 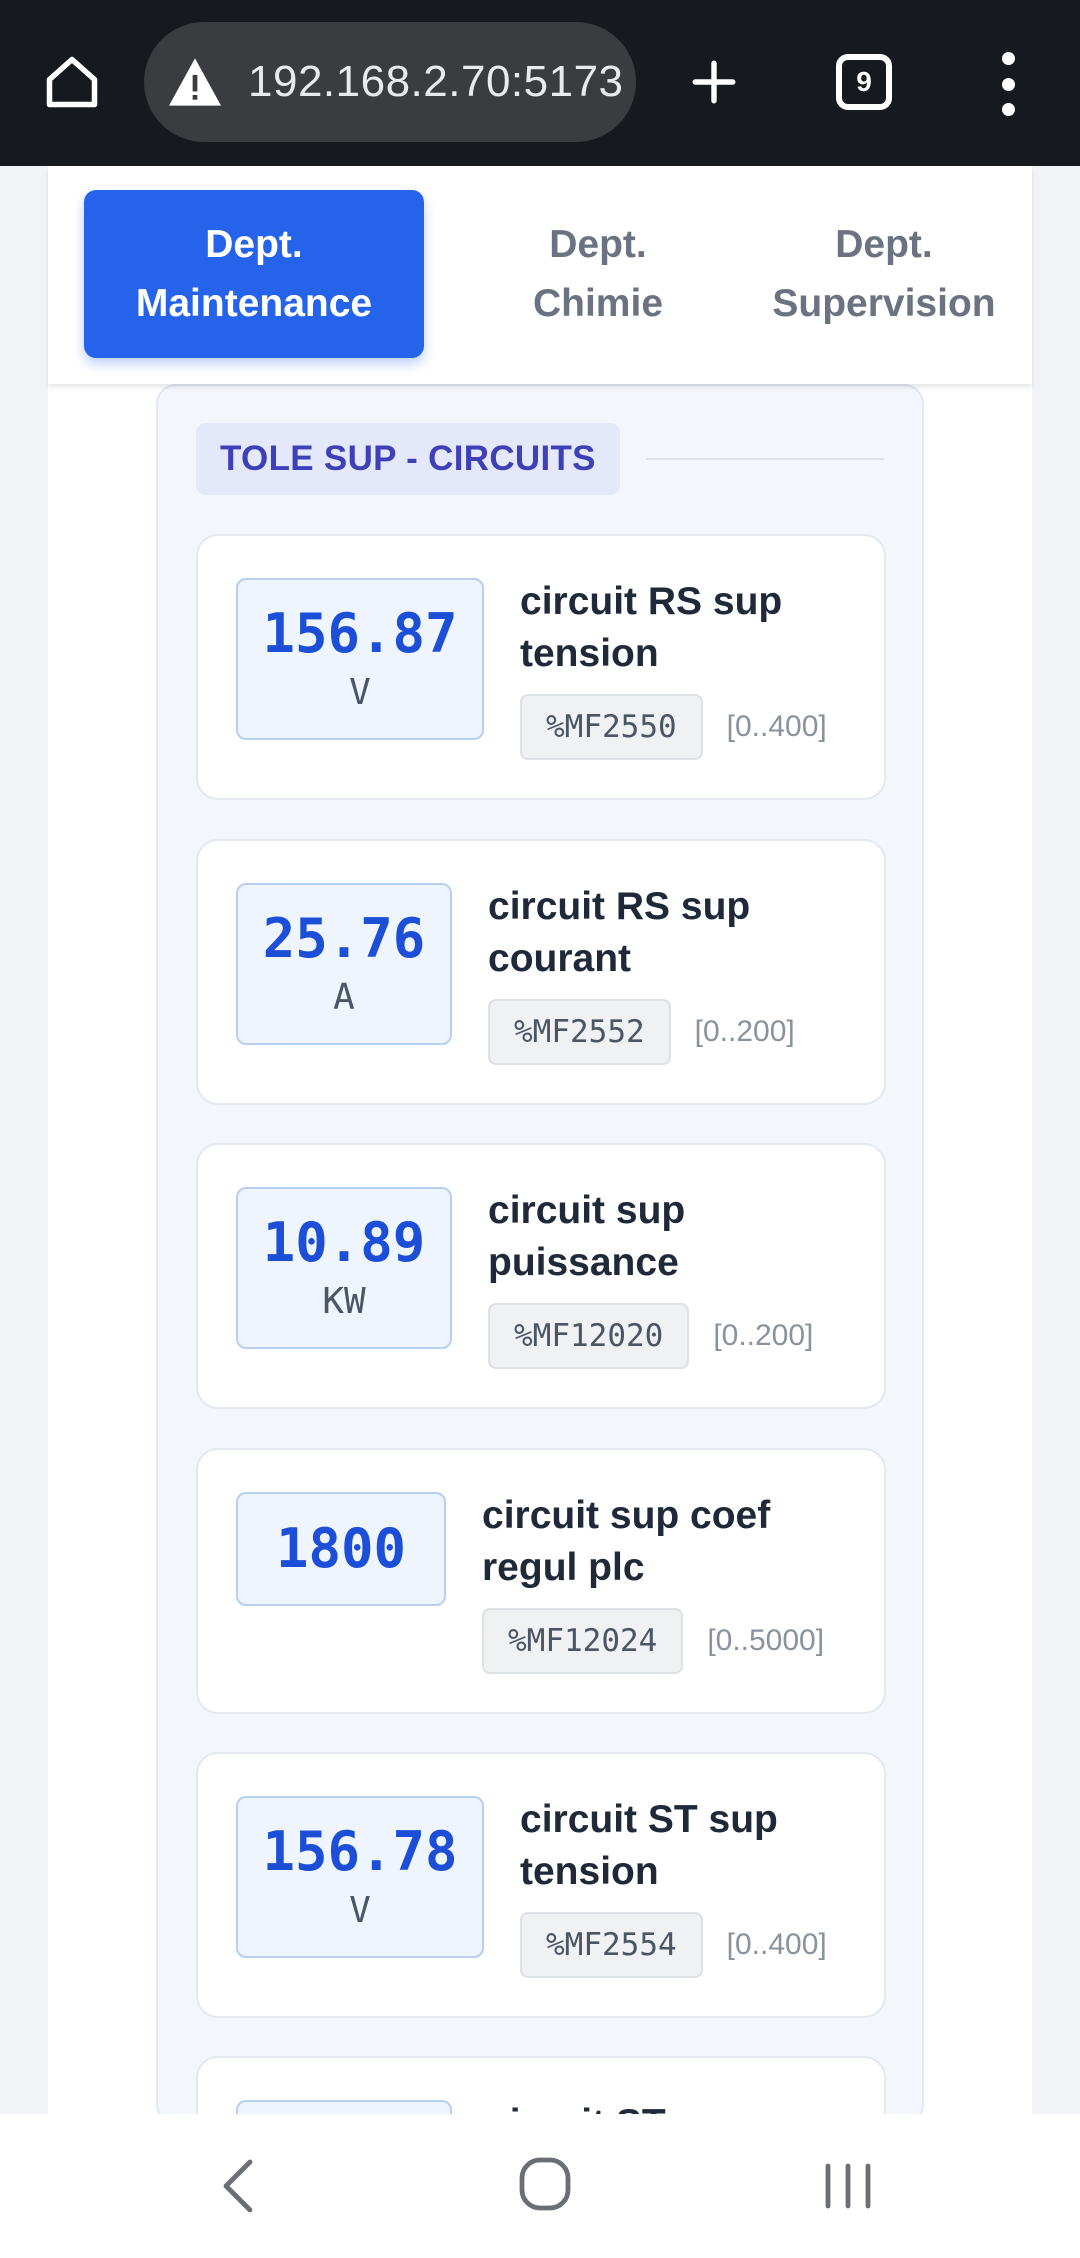 What do you see at coordinates (714, 82) in the screenshot?
I see `new-tab-plus-icon` at bounding box center [714, 82].